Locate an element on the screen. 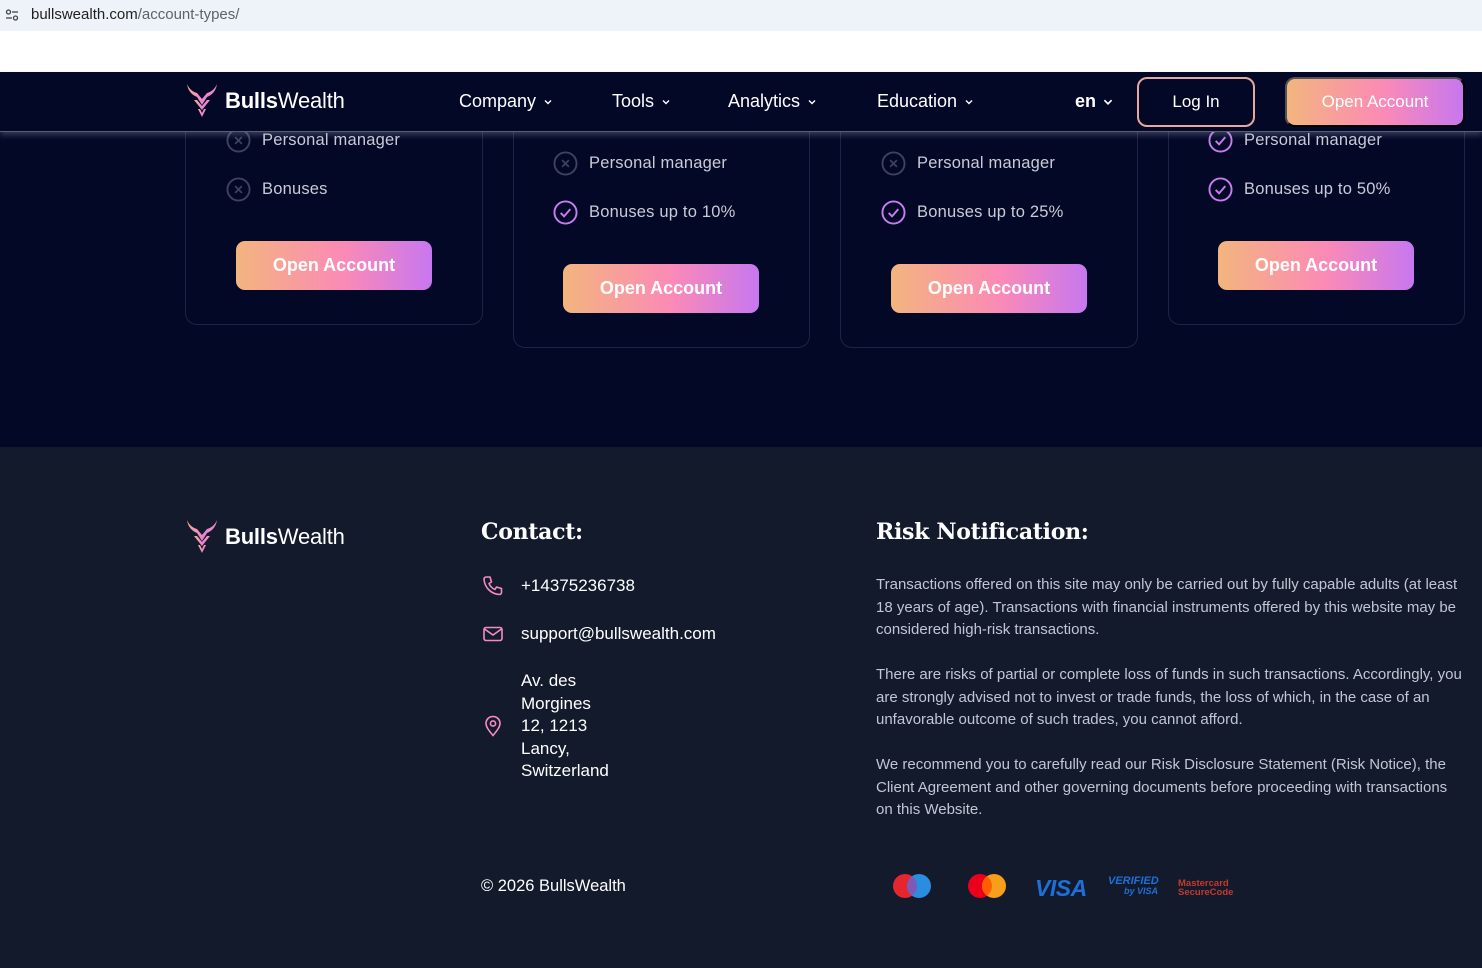  mastercard-securecode-logo: Mastercard SecureCode is located at coordinates (1209, 896).